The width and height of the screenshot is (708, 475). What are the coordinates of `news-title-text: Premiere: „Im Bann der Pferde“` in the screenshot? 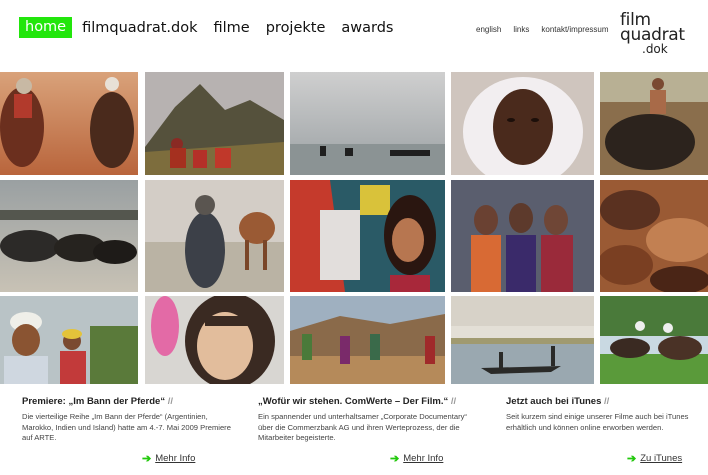 It's located at (94, 401).